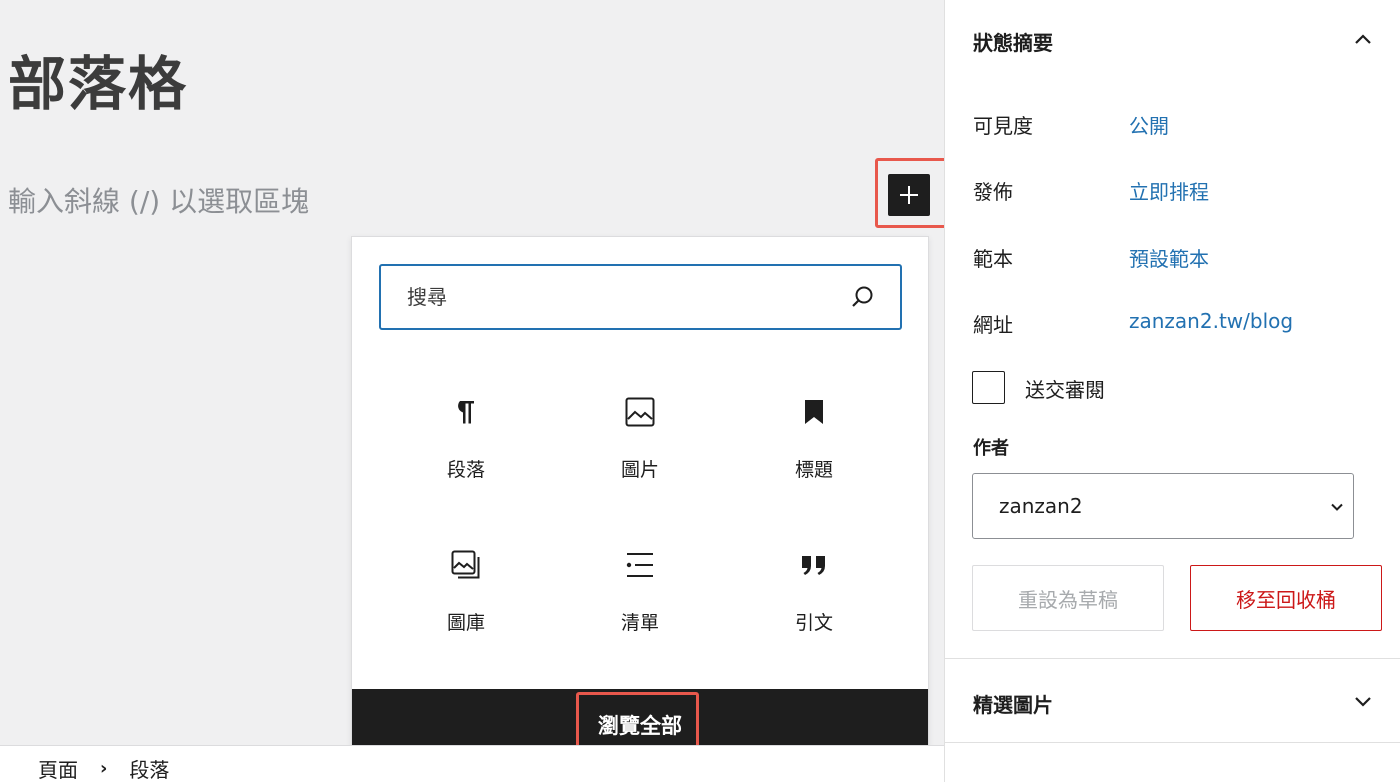 This screenshot has width=1400, height=782. I want to click on move-to-trash-button: 移至回收桶, so click(1286, 598).